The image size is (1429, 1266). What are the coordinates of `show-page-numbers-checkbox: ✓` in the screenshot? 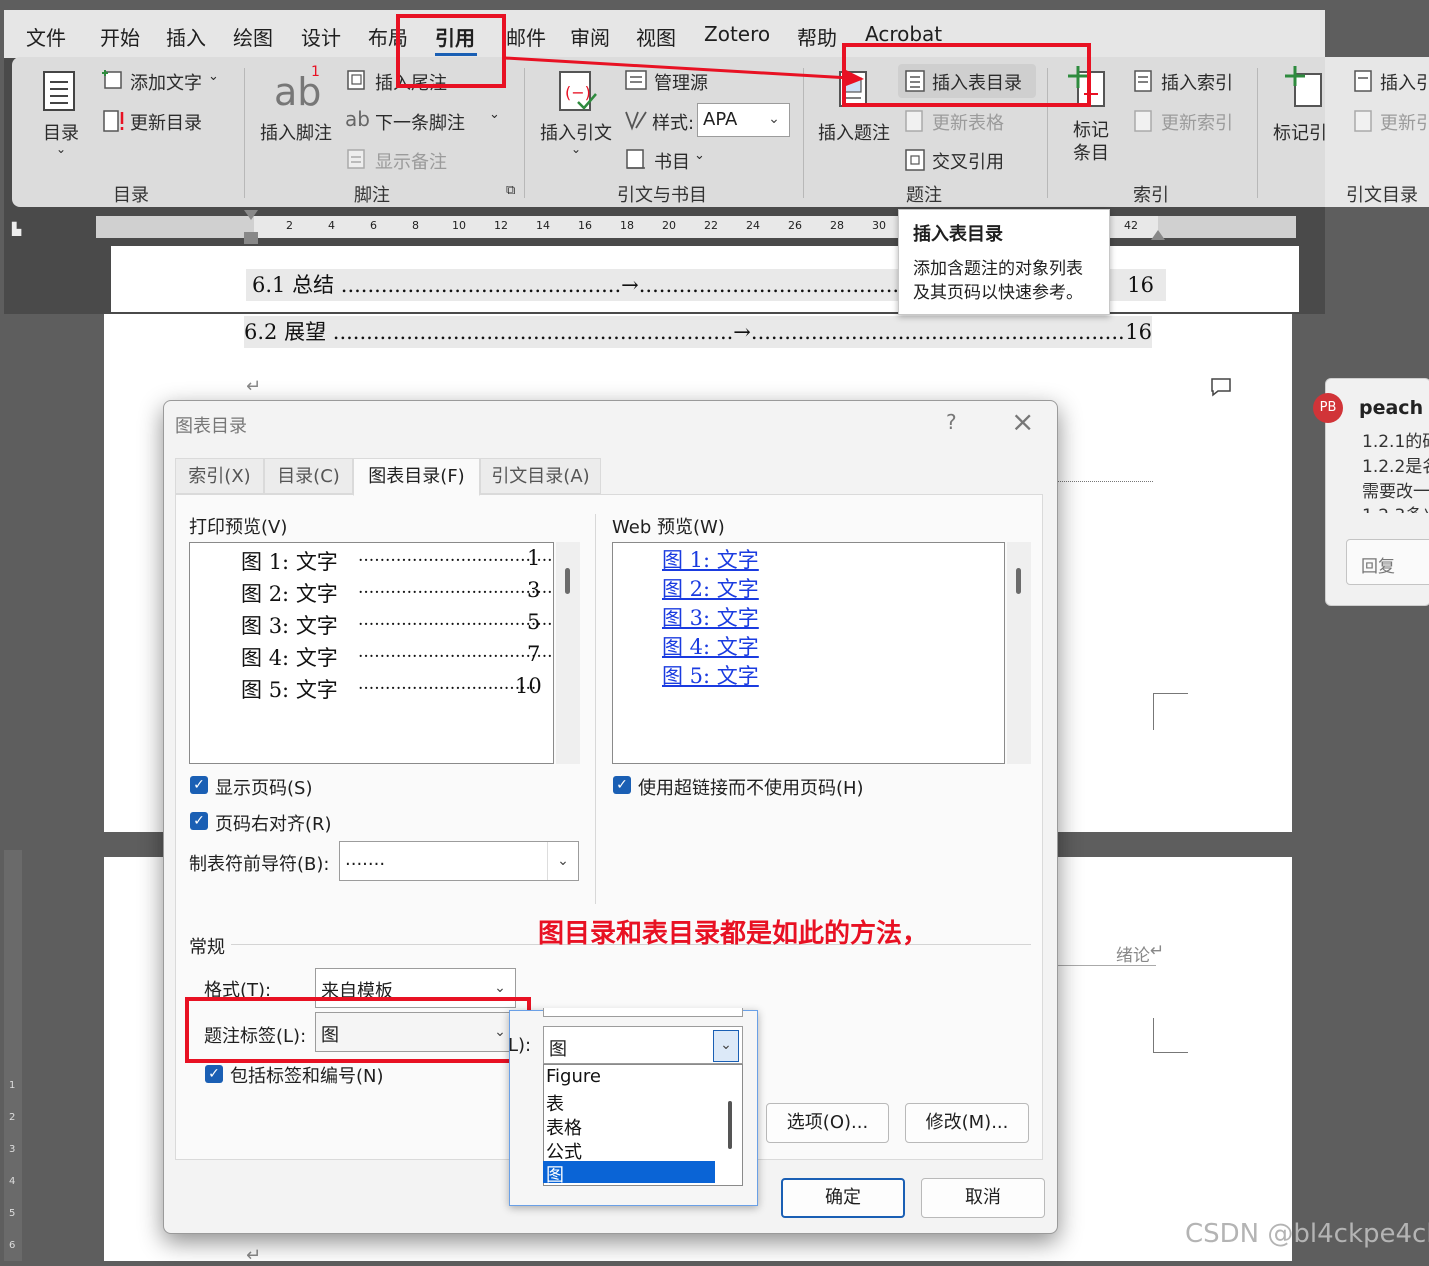 It's located at (199, 785).